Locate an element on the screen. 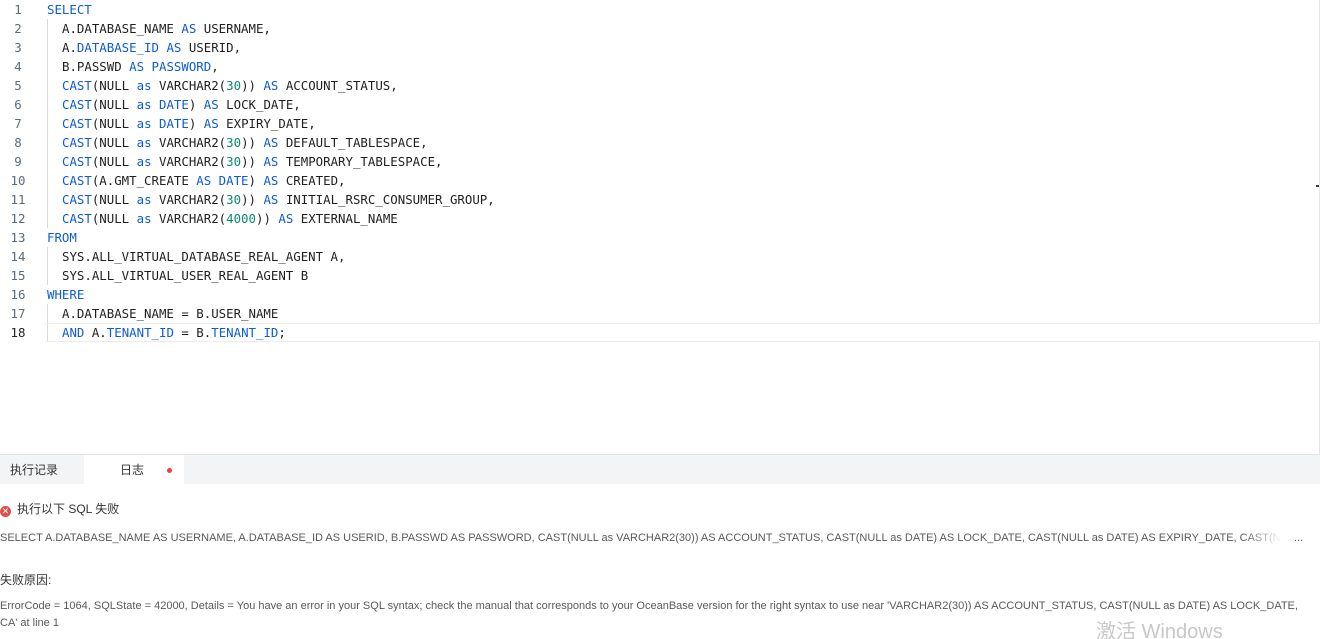 The width and height of the screenshot is (1320, 639). sql-keyword: AND is located at coordinates (73, 332).